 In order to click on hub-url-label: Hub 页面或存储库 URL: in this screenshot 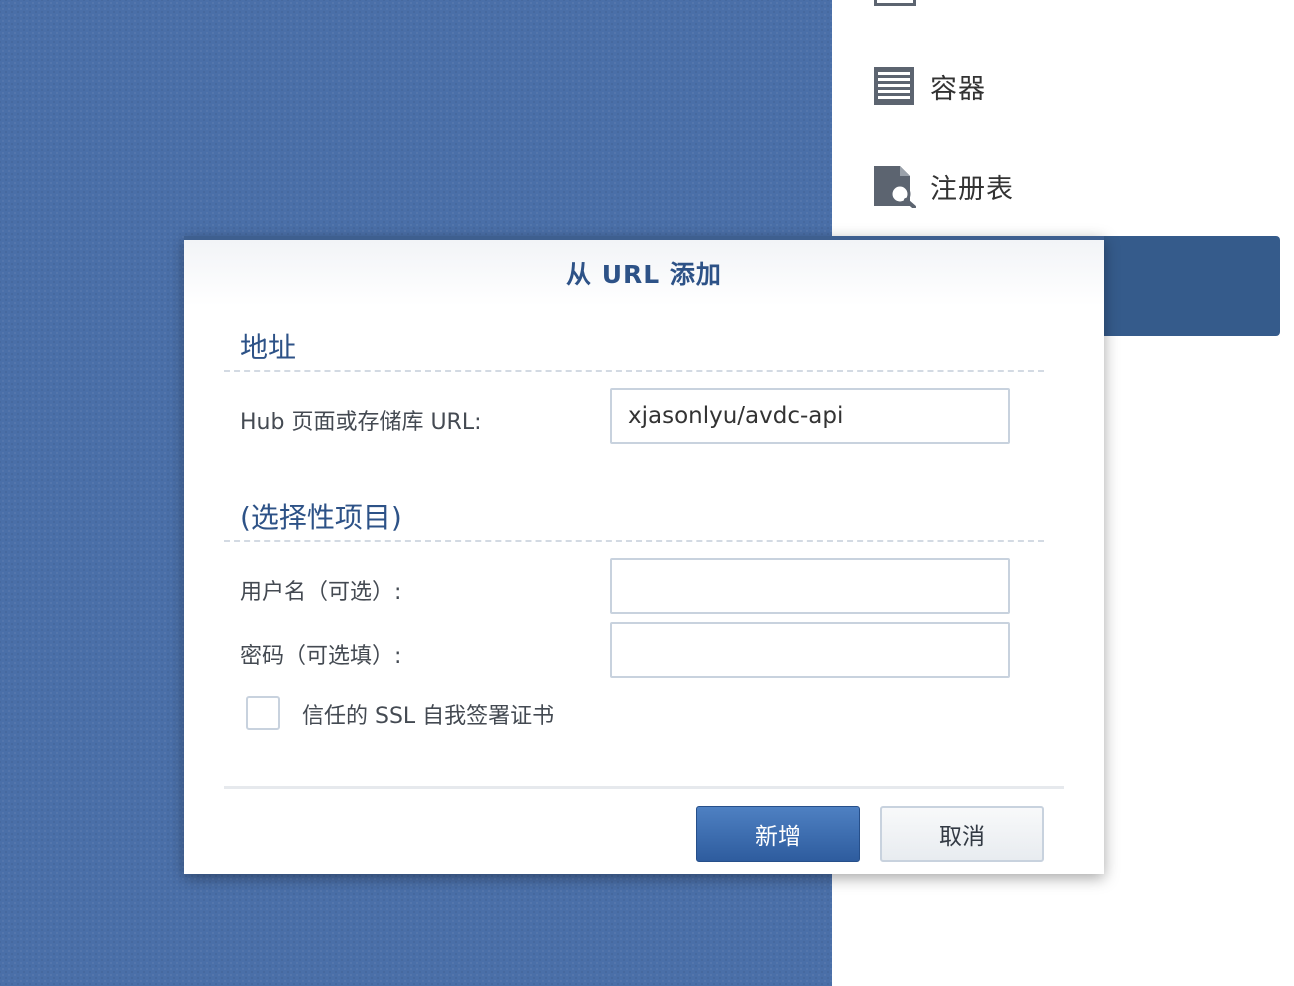, I will do `click(361, 422)`.